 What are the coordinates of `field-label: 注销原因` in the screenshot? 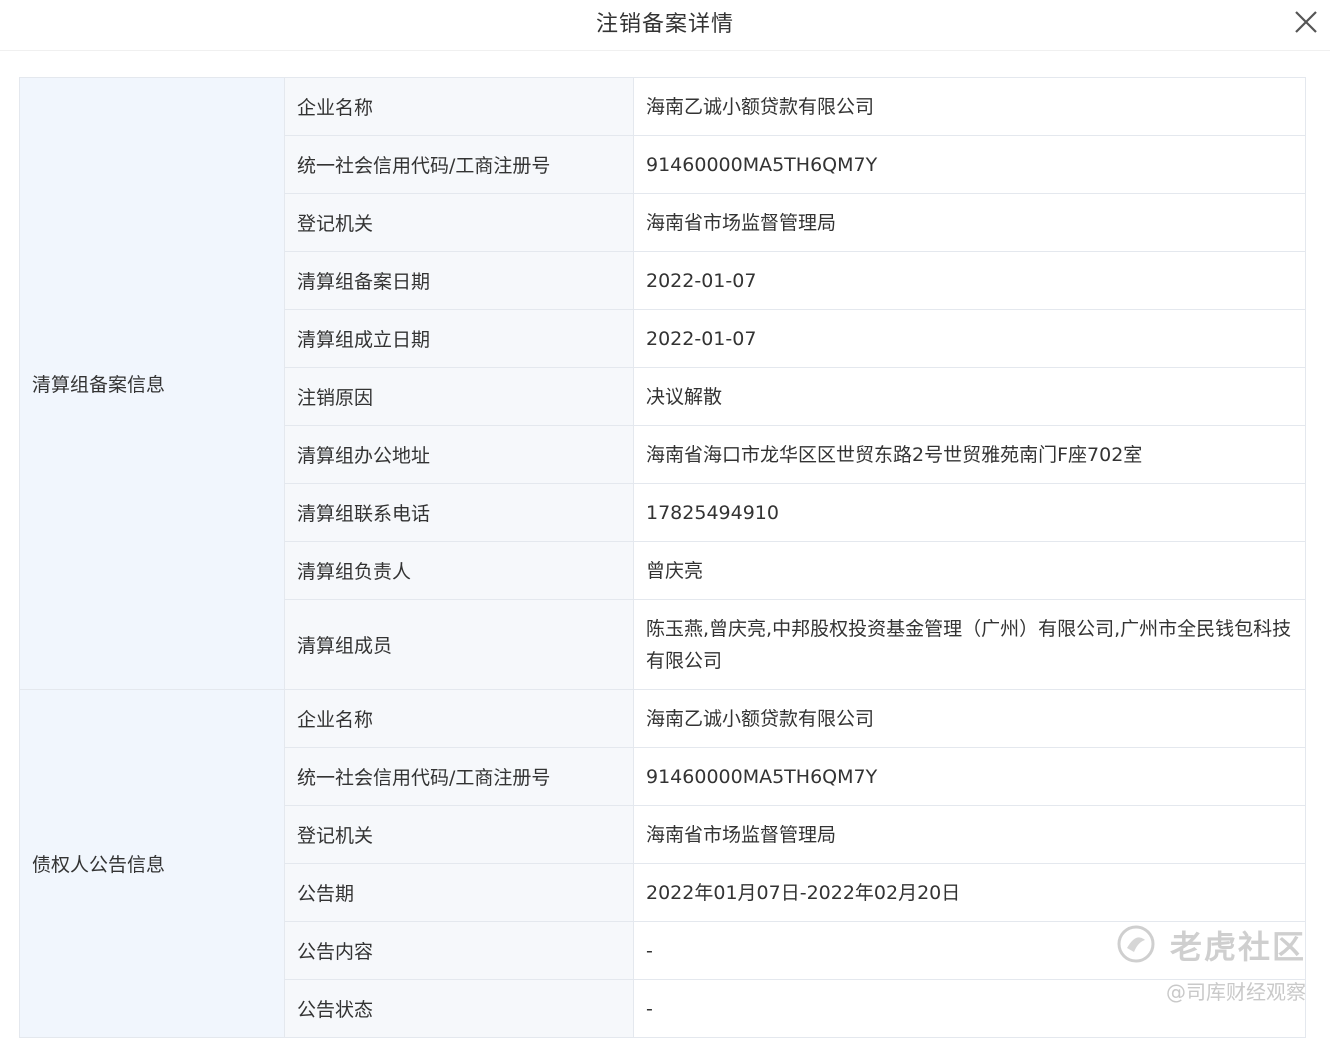 It's located at (459, 396).